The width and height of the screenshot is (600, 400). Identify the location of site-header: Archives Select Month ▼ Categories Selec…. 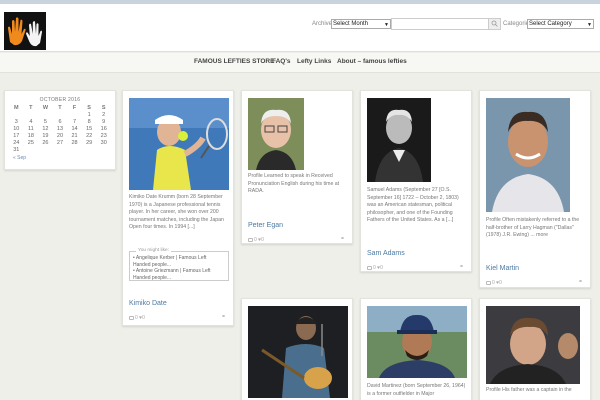
(300, 28).